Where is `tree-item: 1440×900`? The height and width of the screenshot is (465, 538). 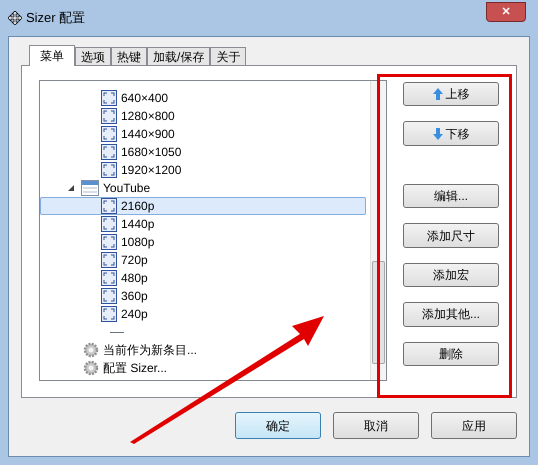 tree-item: 1440×900 is located at coordinates (203, 134).